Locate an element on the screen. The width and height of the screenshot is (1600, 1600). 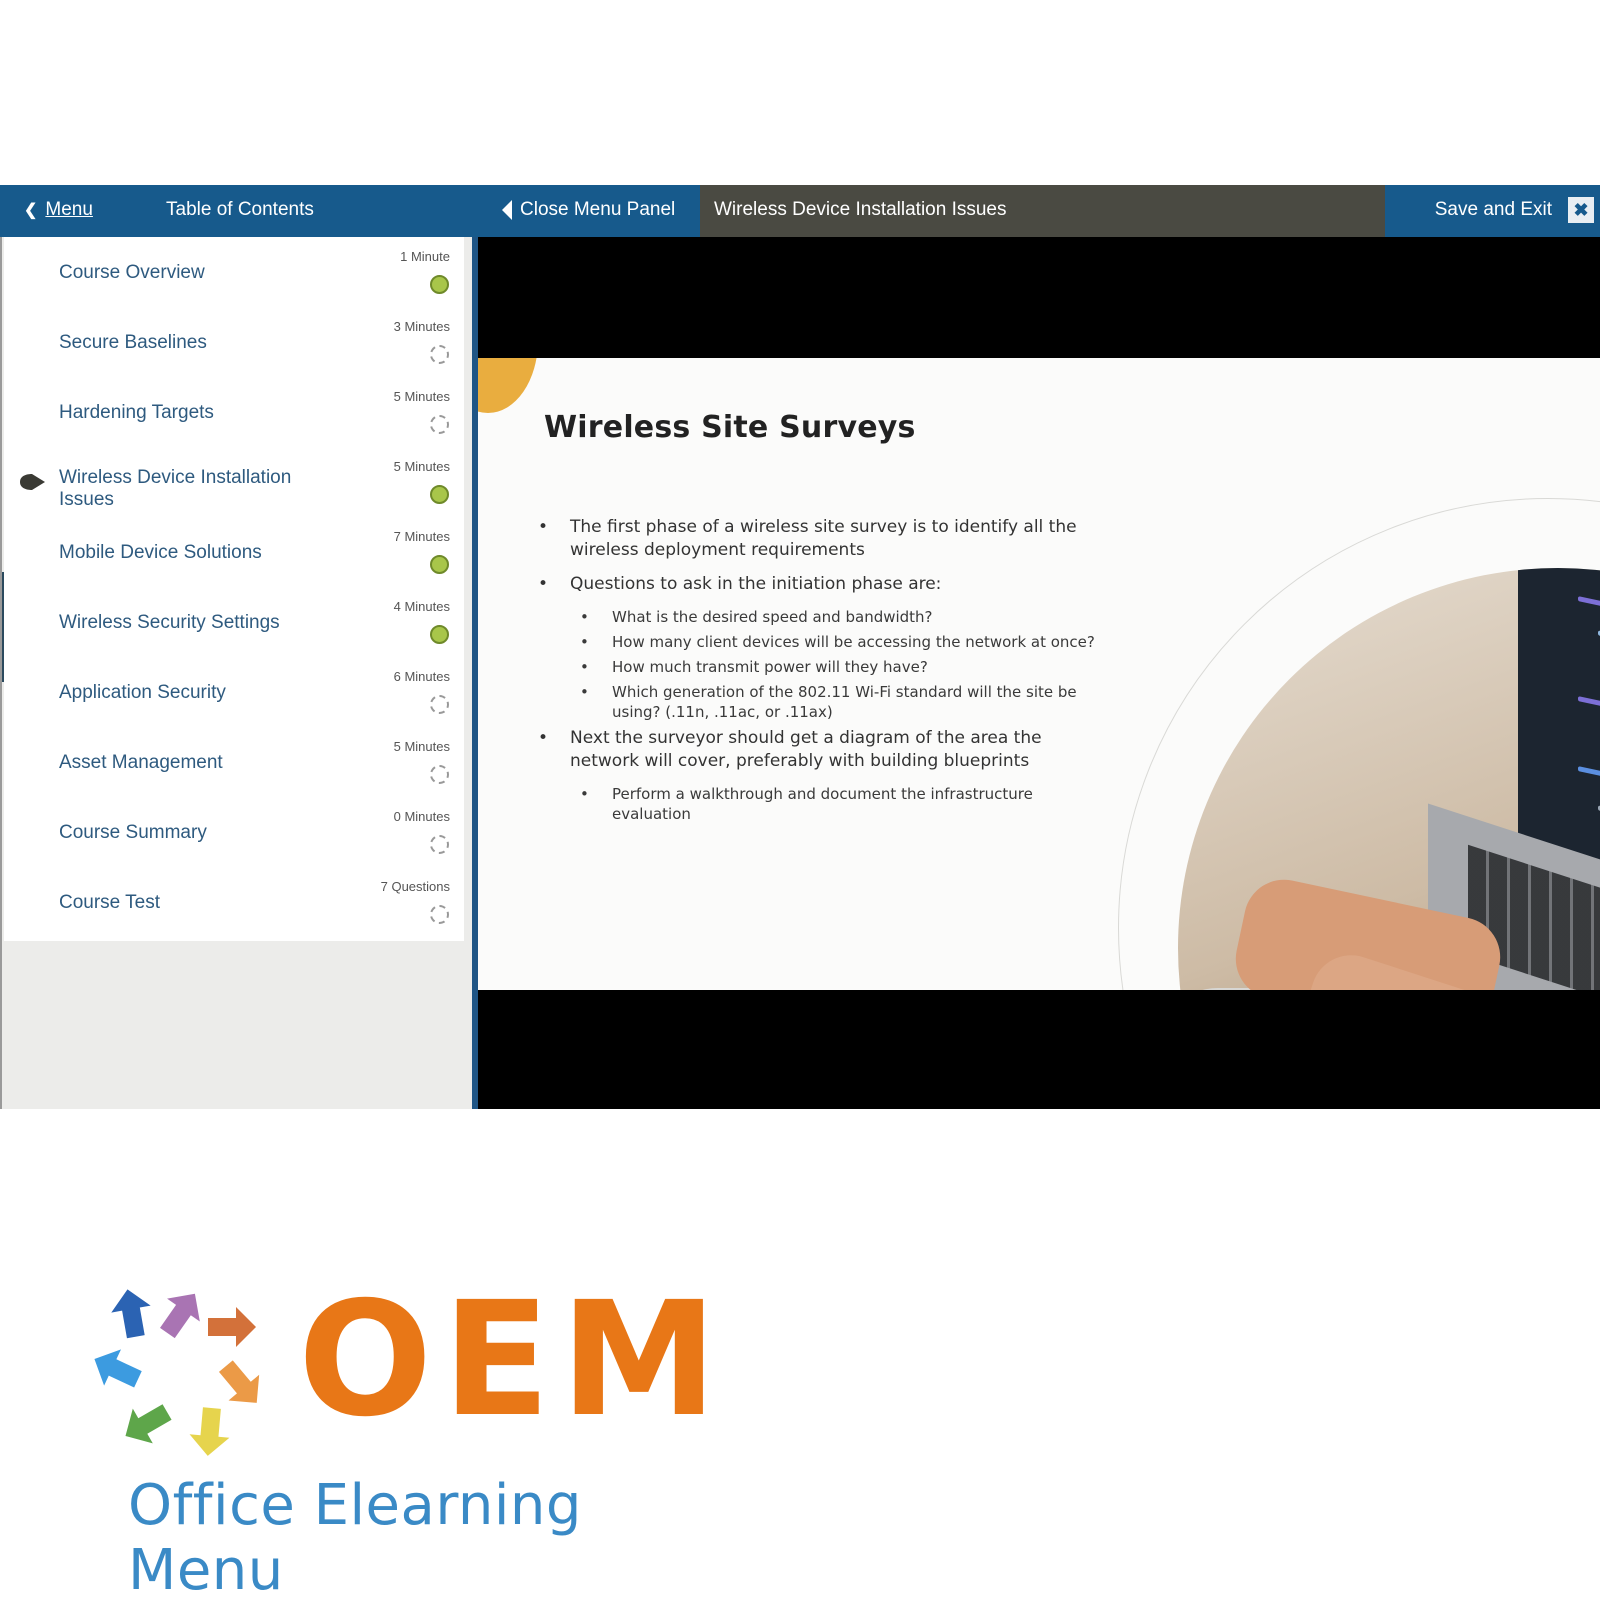
toc-item-label: Mobile Device Solutions is located at coordinates (160, 552).